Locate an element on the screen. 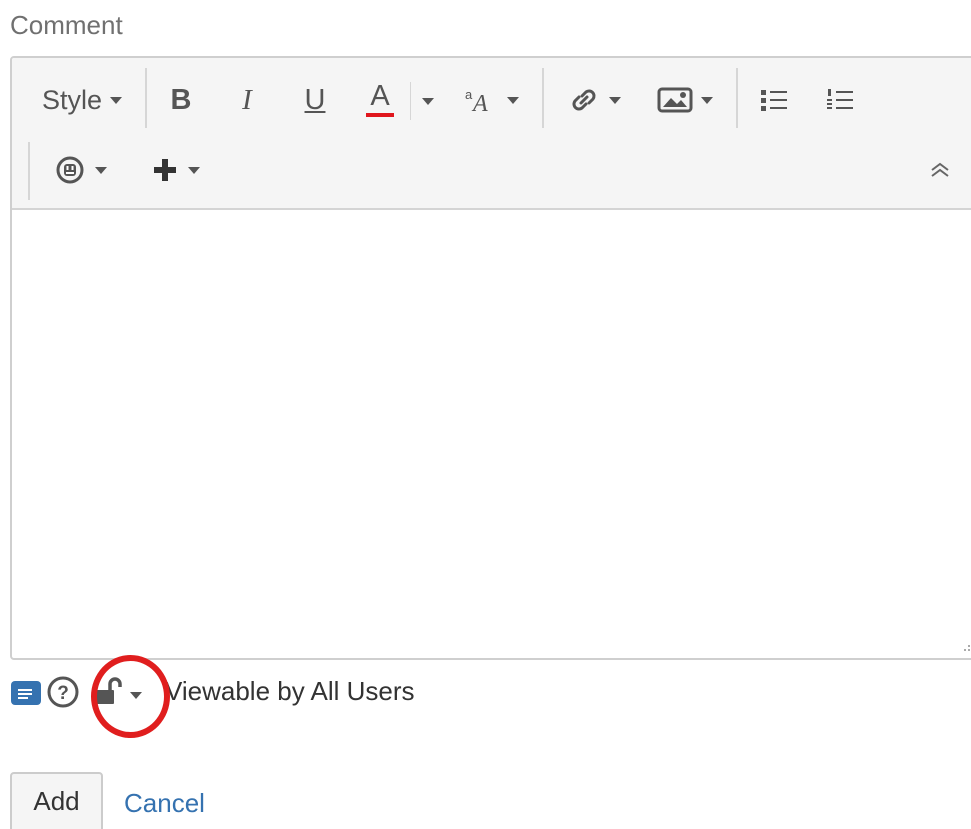 This screenshot has width=971, height=829. highlight-annotation-circle is located at coordinates (130, 696).